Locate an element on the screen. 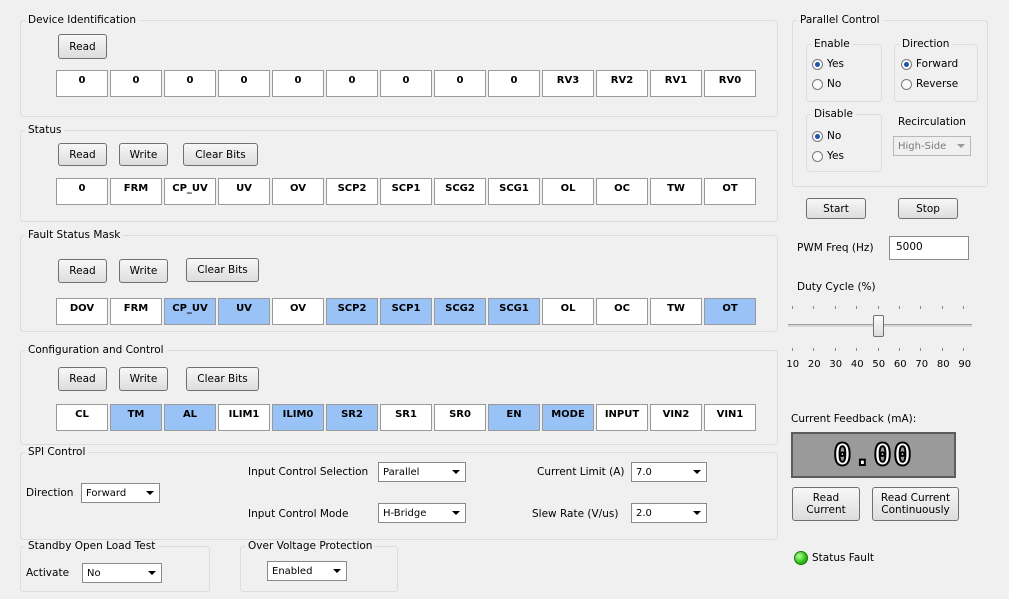  device-id-bit: RV2 is located at coordinates (622, 83).